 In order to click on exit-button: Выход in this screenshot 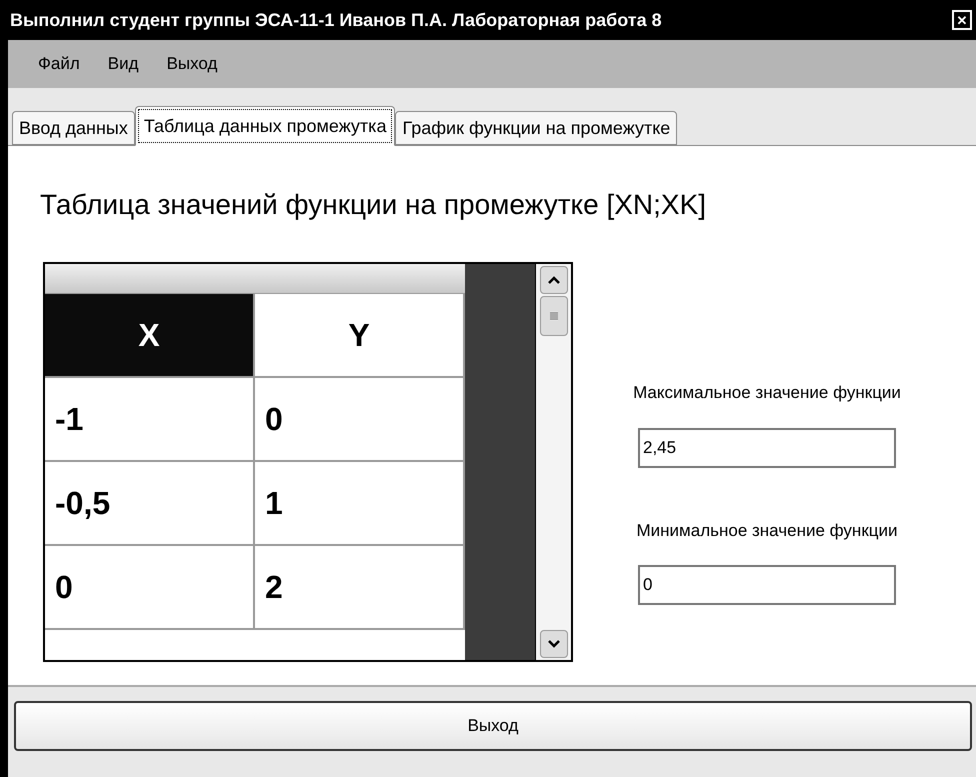, I will do `click(493, 726)`.